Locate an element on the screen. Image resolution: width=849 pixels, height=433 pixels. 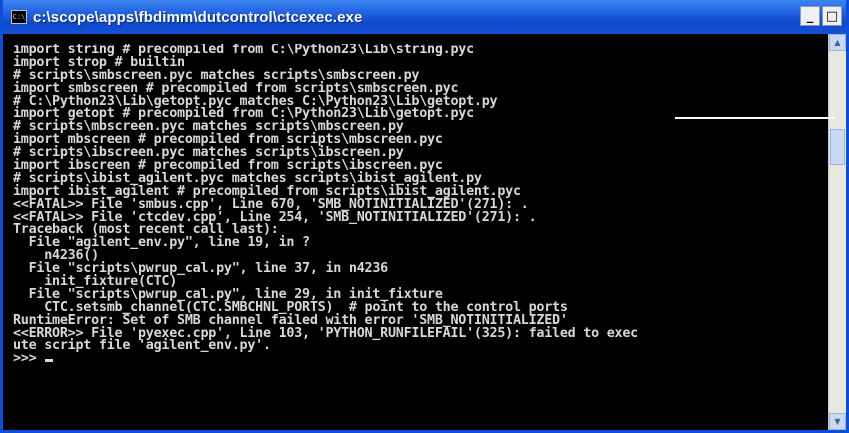
console-app-icon-label: C:\ is located at coordinates (19, 16).